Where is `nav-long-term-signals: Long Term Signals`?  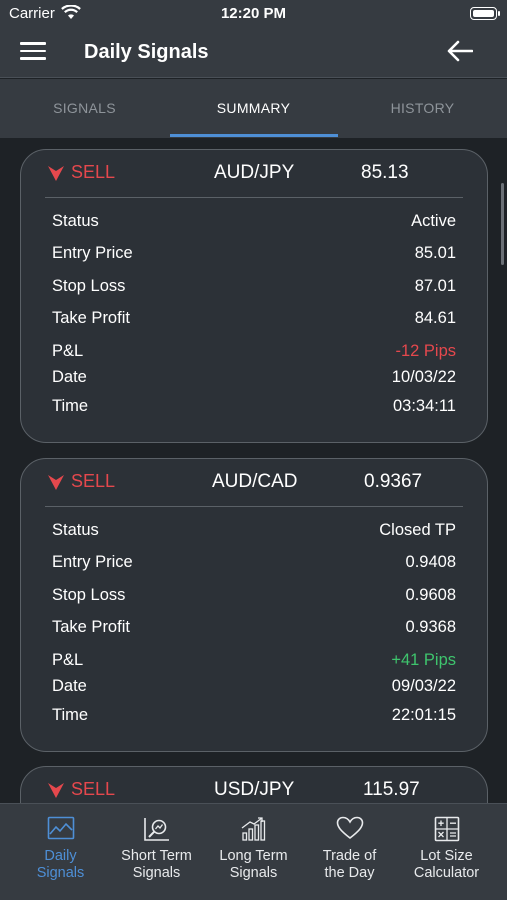
nav-long-term-signals: Long Term Signals is located at coordinates (253, 852).